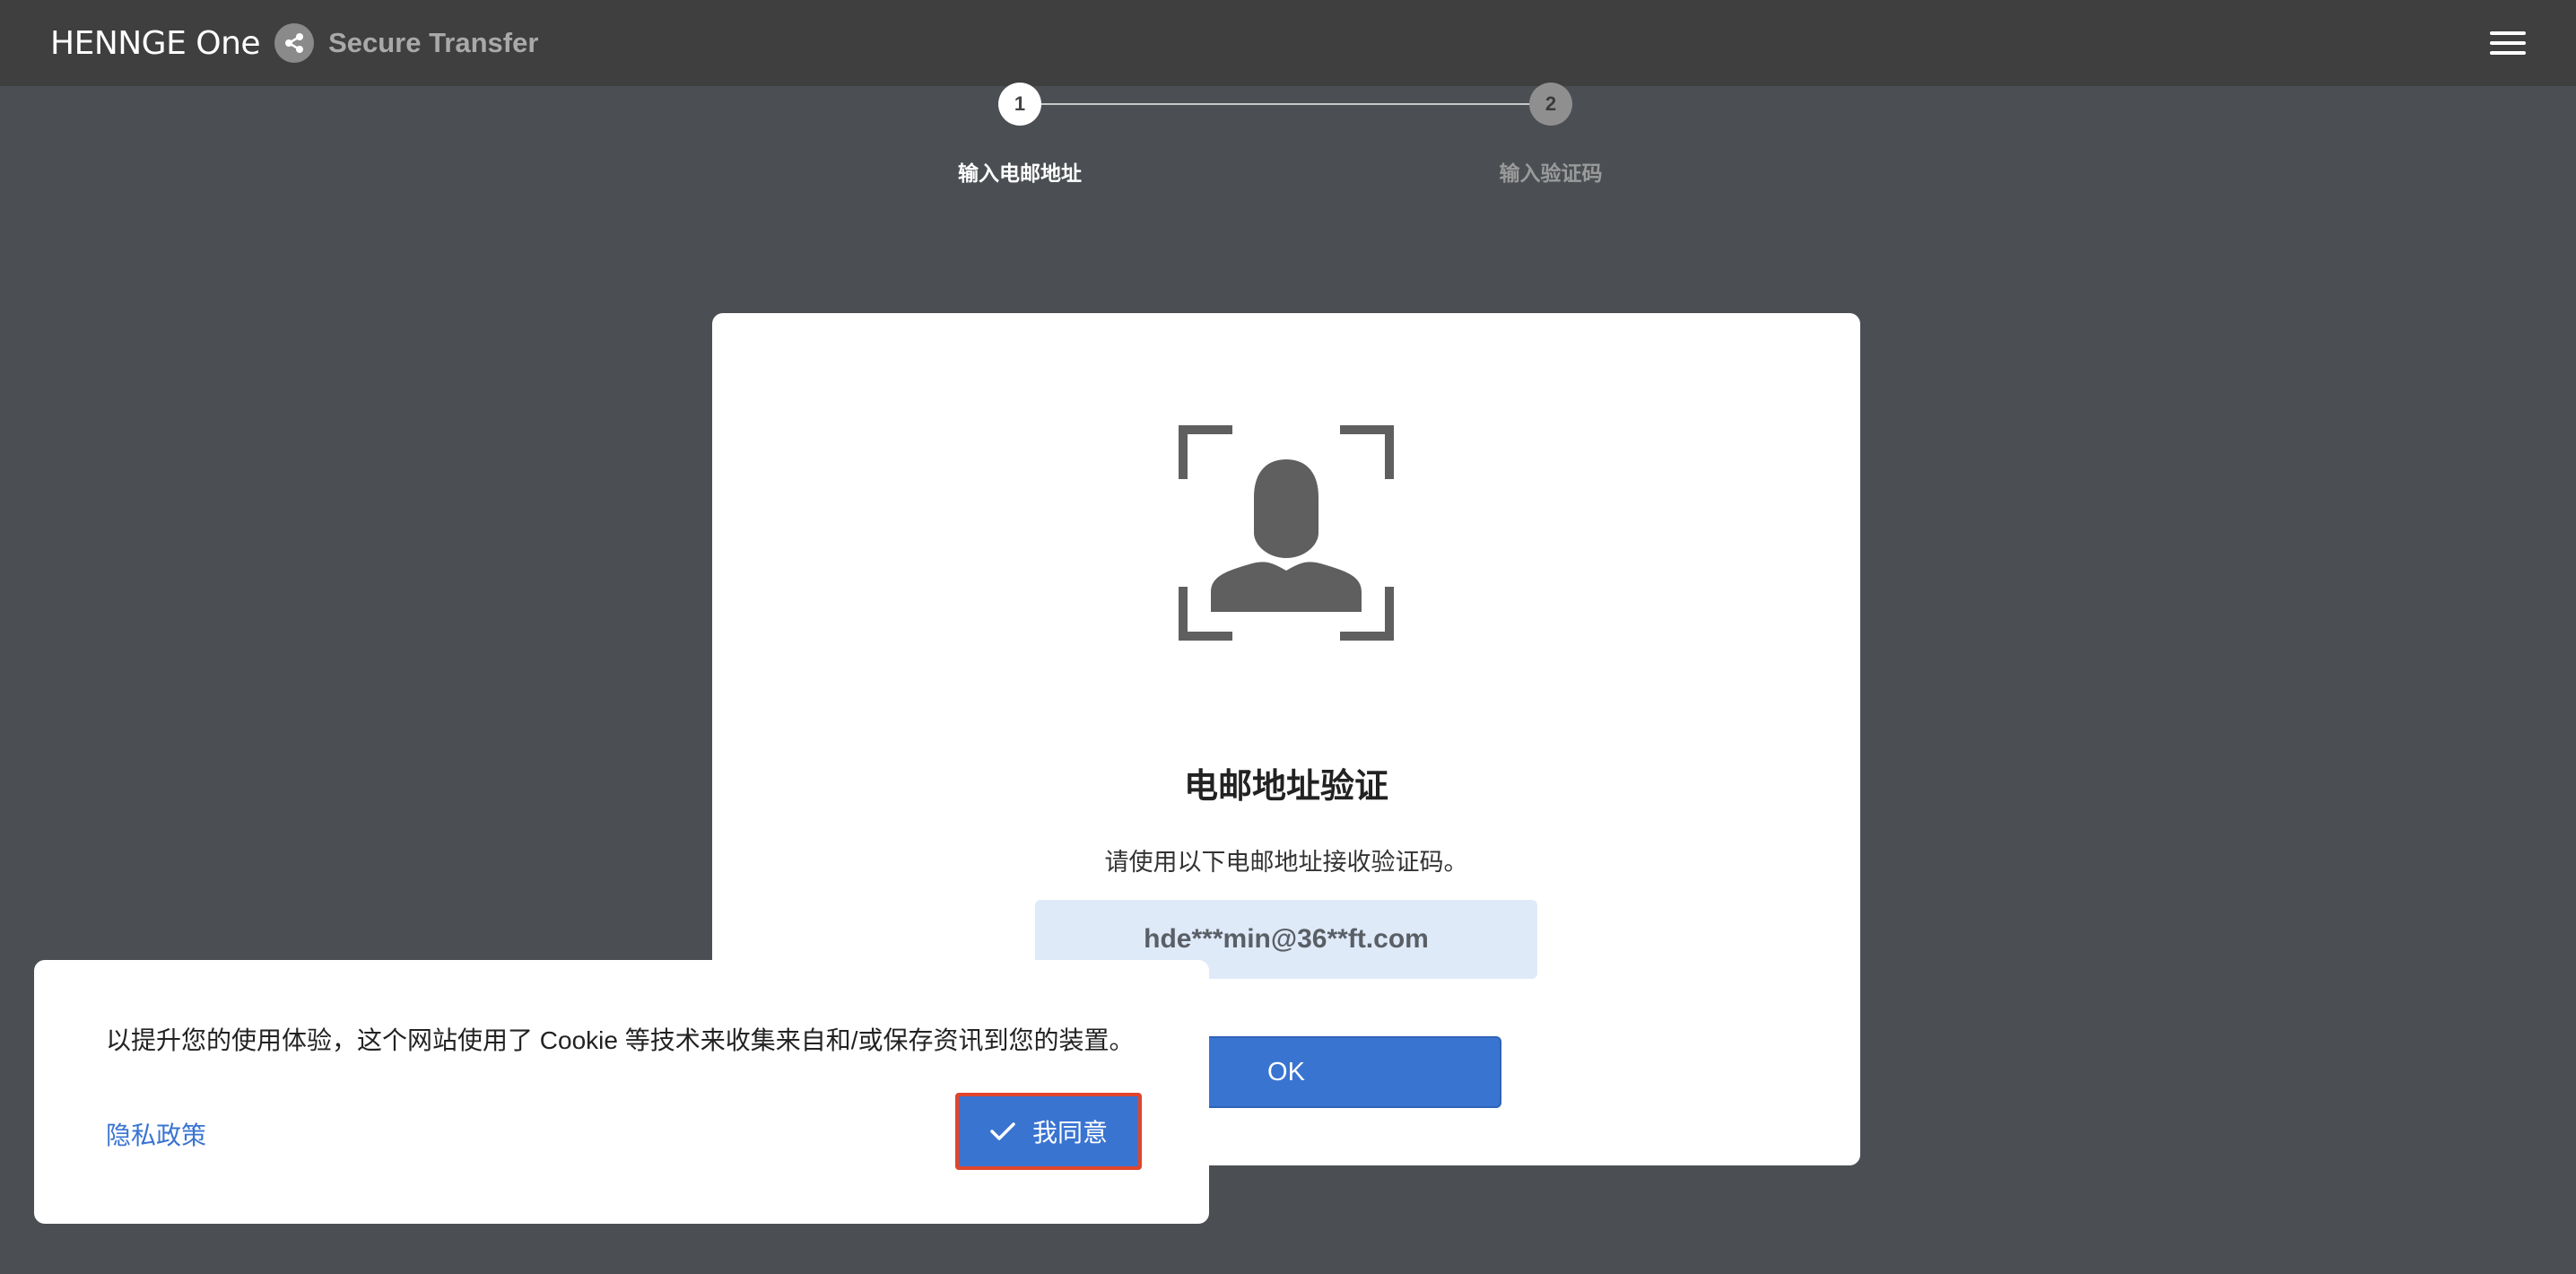  I want to click on brand-name: HENNGE One, so click(155, 43).